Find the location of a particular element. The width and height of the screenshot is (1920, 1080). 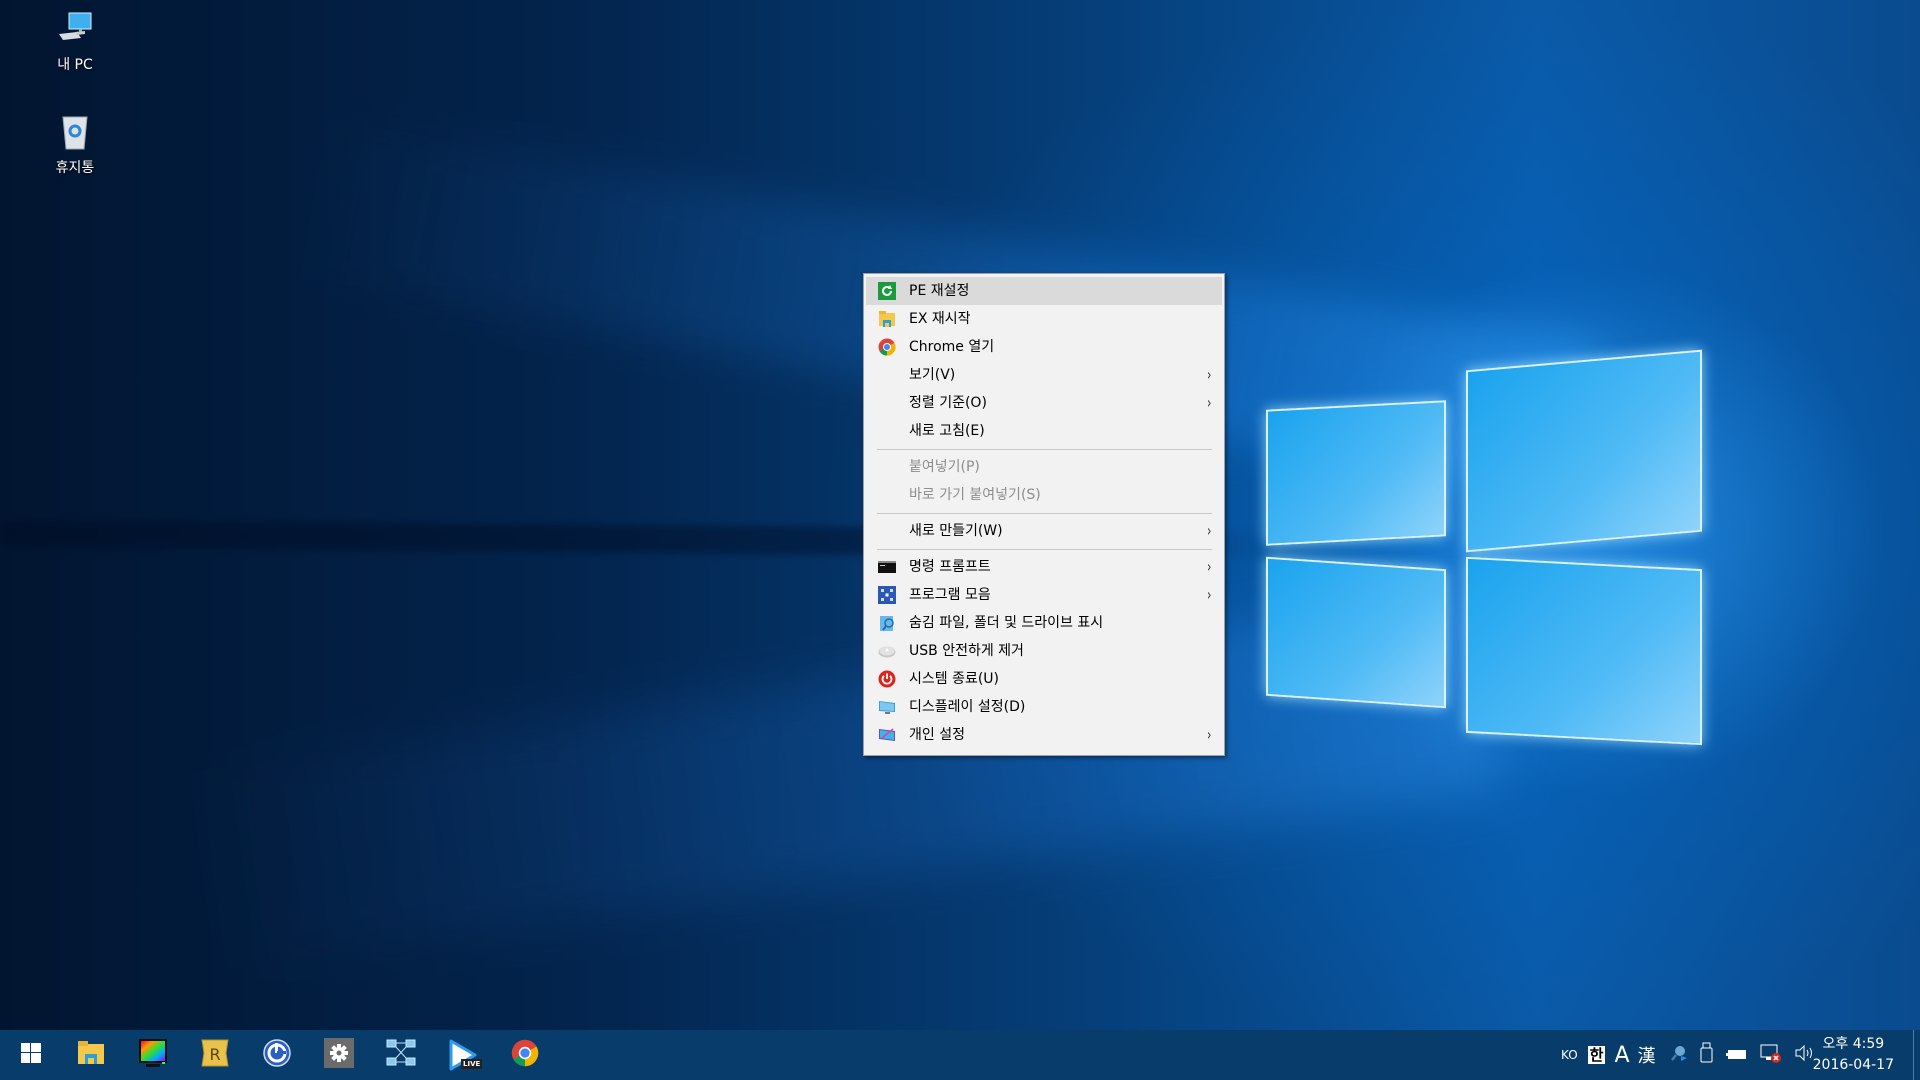

blue-circle-app-icon is located at coordinates (277, 1055).